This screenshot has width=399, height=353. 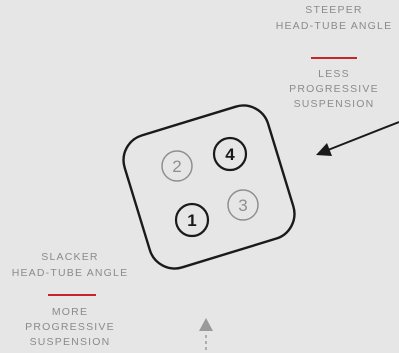 What do you see at coordinates (334, 104) in the screenshot?
I see `less-progressive-line3: SUSPENSION` at bounding box center [334, 104].